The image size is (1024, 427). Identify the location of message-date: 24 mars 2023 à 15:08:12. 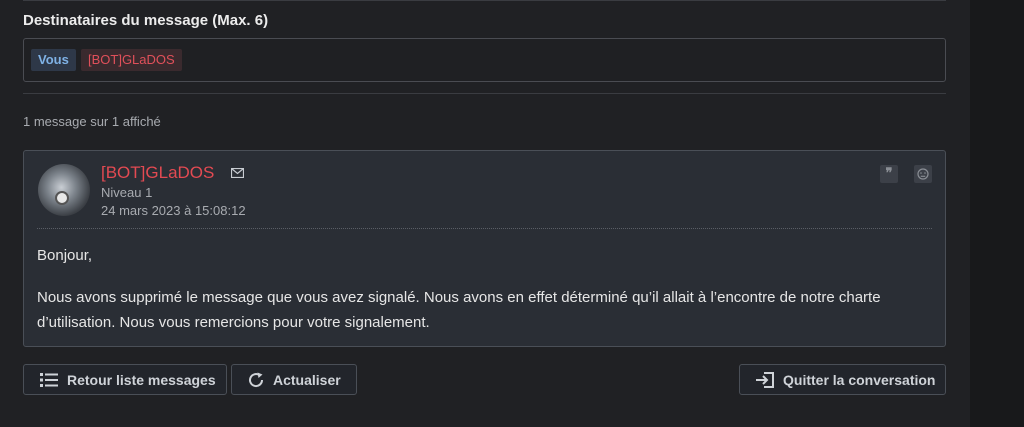
(173, 210).